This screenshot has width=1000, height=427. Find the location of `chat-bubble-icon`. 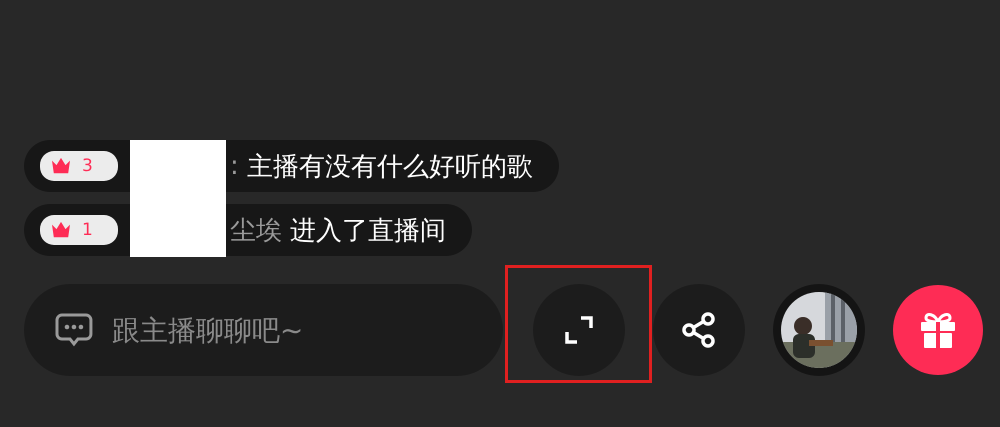

chat-bubble-icon is located at coordinates (74, 330).